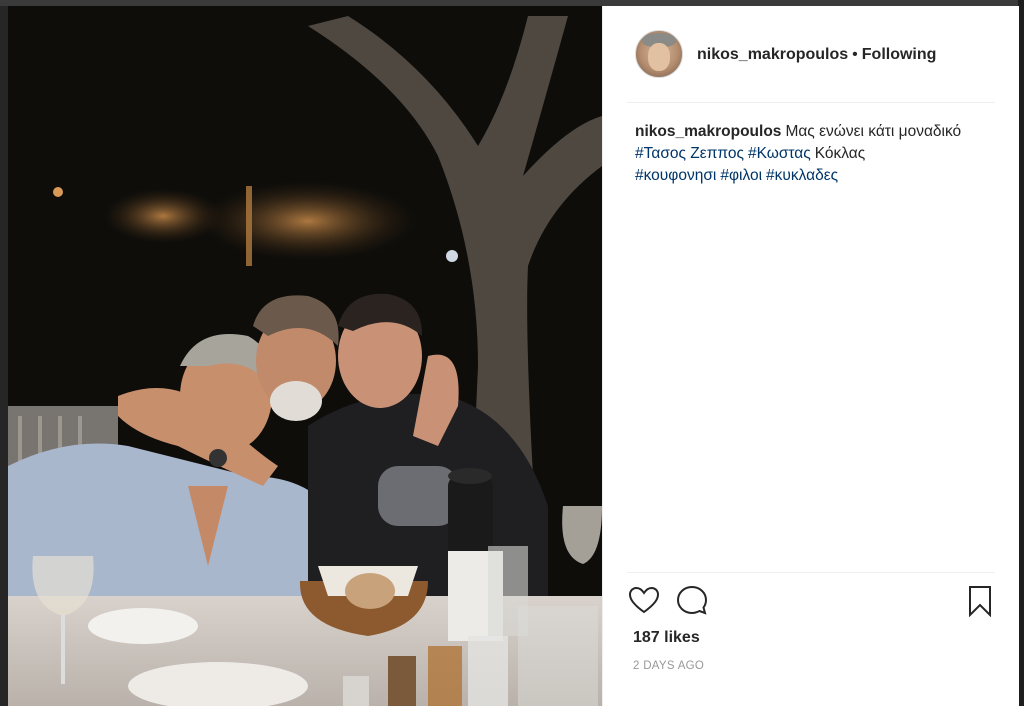  I want to click on avatar, so click(659, 54).